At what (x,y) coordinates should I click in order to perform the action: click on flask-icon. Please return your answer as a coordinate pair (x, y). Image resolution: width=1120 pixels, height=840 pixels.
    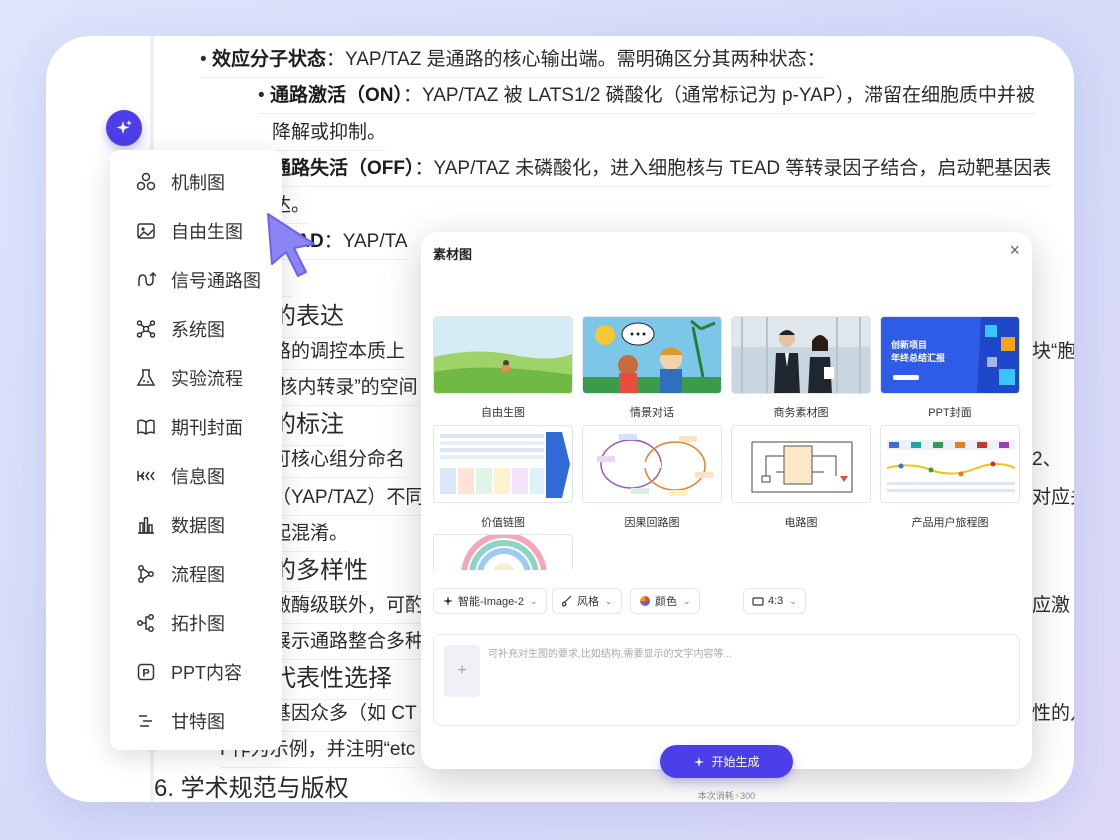
    Looking at the image, I should click on (146, 378).